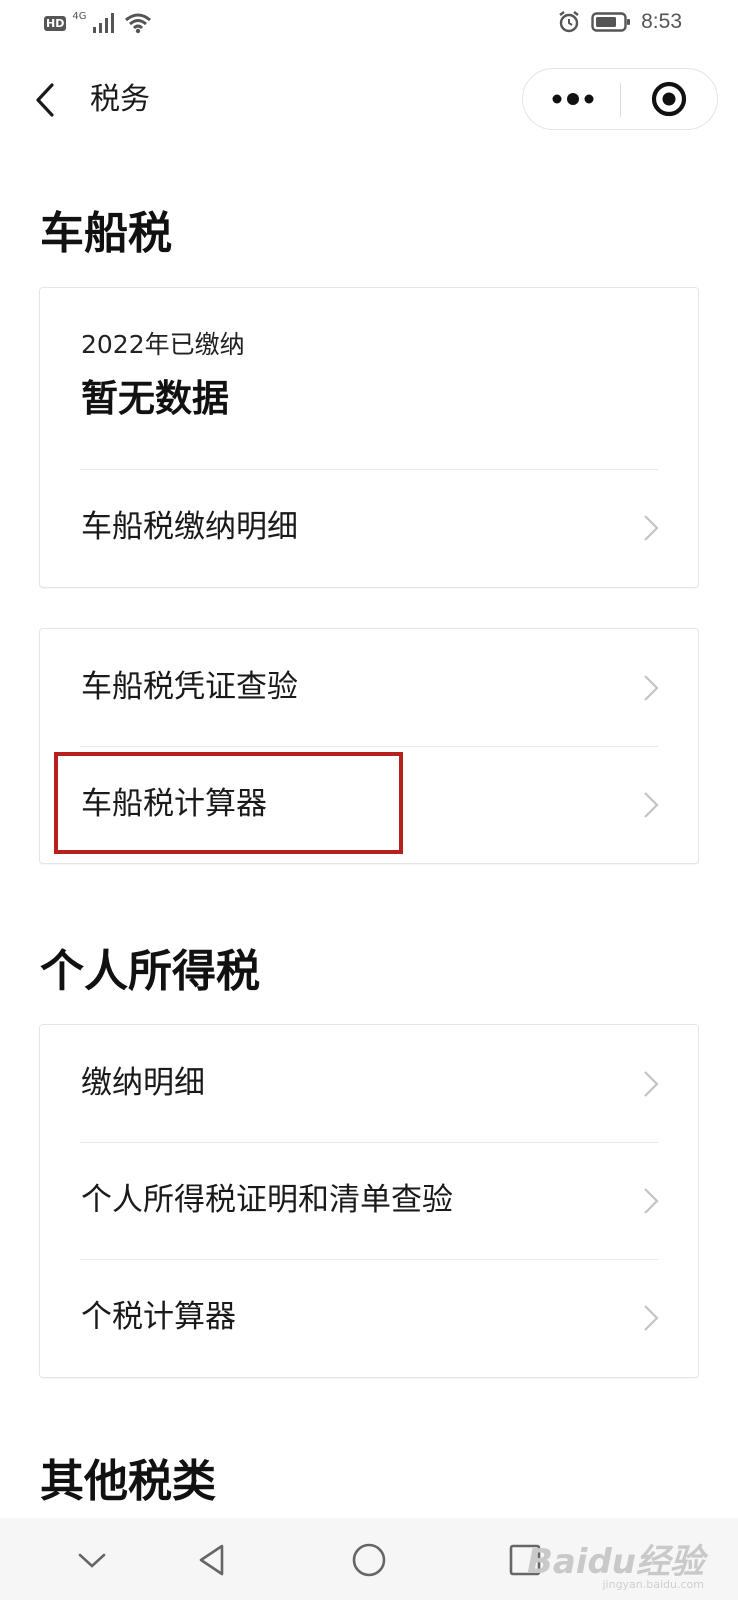 Image resolution: width=738 pixels, height=1600 pixels. I want to click on page-title: 税务, so click(120, 99).